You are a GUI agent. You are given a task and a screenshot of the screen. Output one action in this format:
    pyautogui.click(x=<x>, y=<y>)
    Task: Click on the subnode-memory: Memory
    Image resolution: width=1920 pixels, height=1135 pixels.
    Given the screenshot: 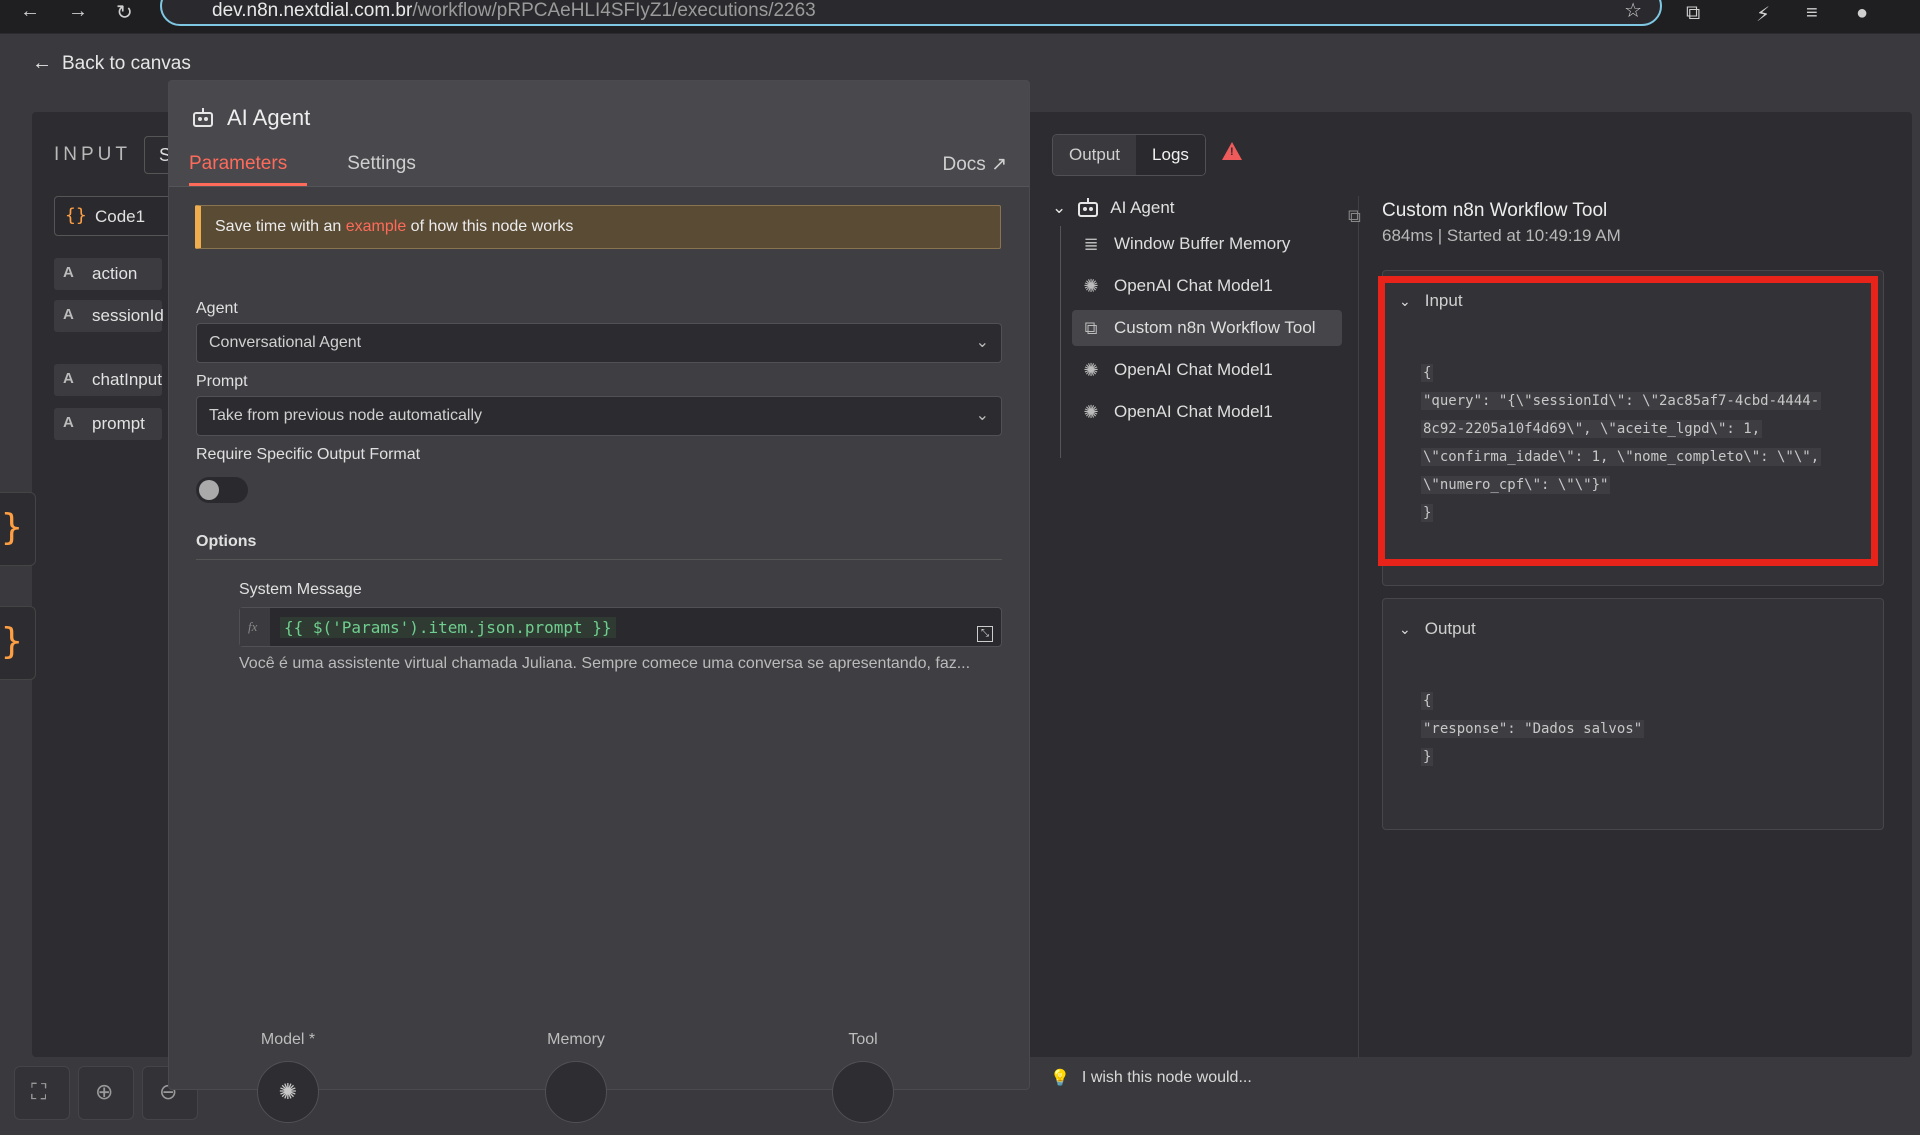 What is the action you would take?
    pyautogui.click(x=576, y=1077)
    